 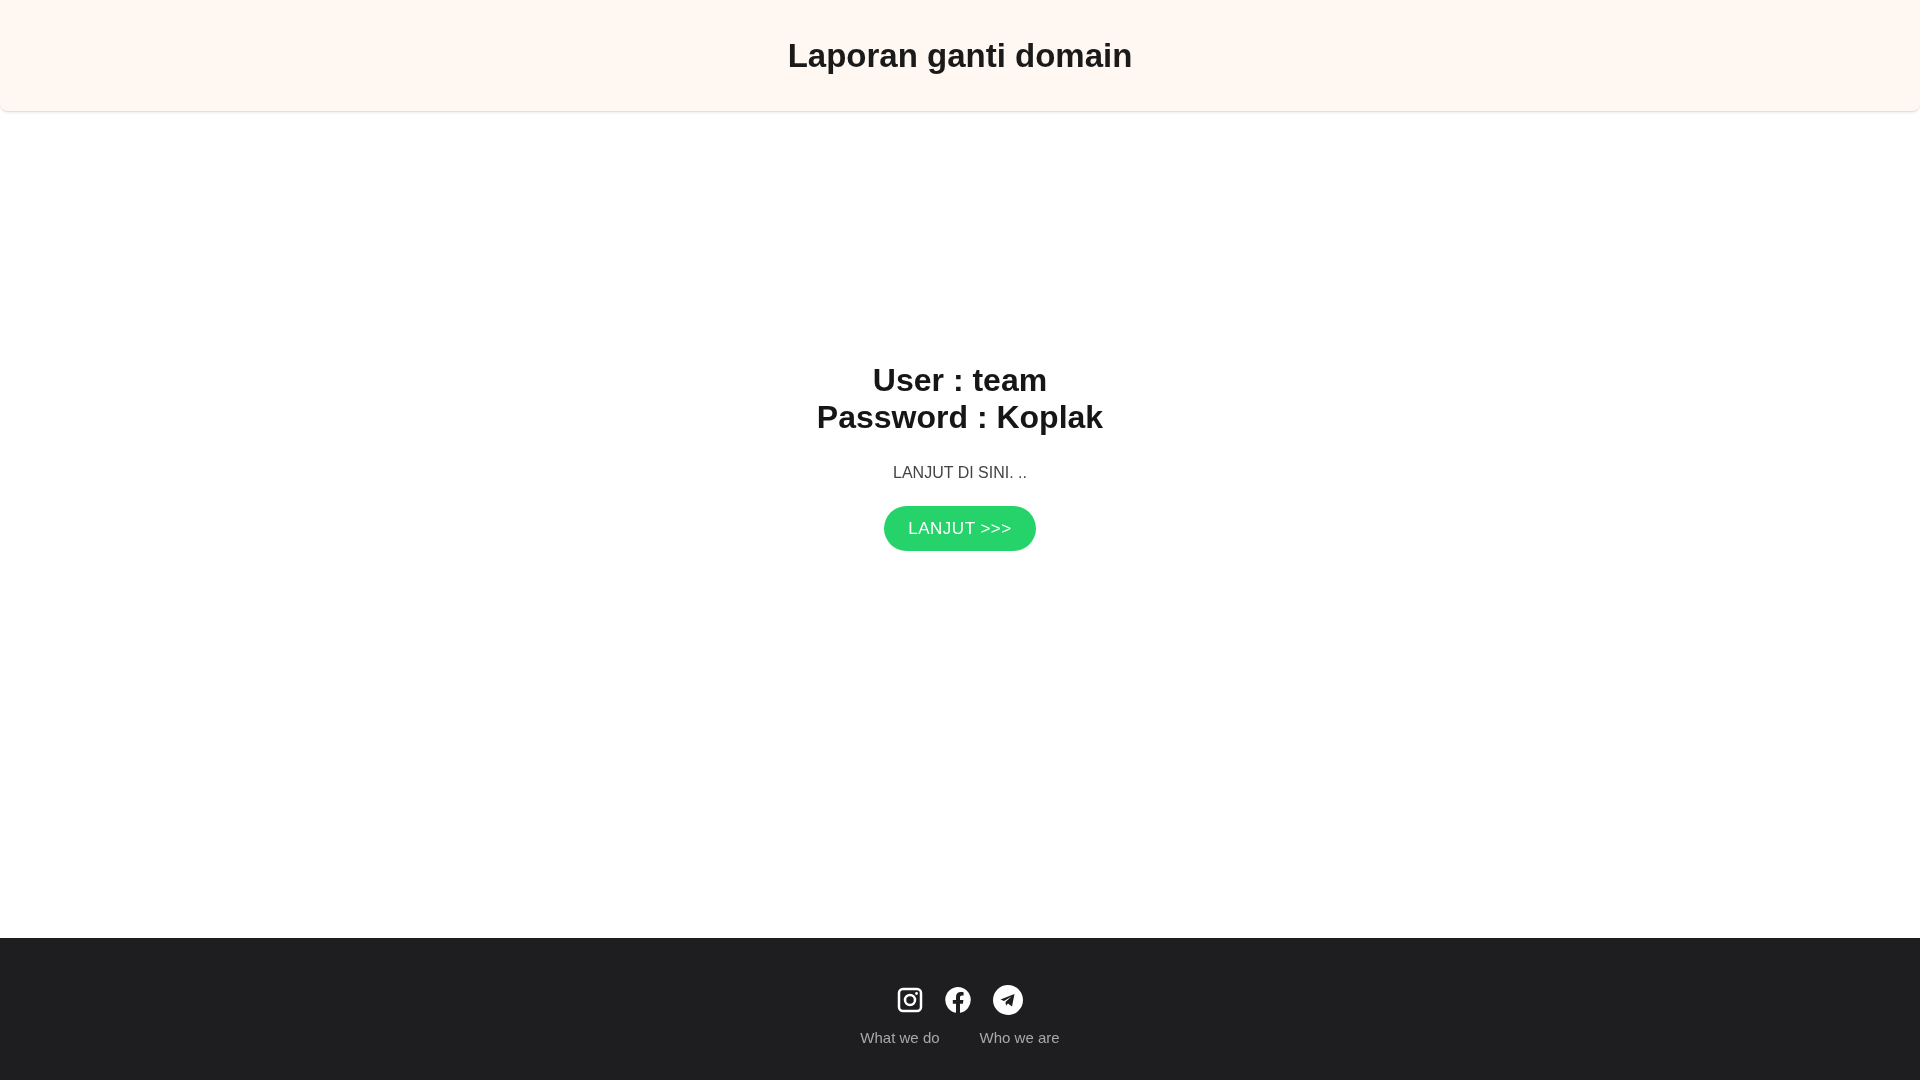 I want to click on telegram-icon, so click(x=1008, y=1000).